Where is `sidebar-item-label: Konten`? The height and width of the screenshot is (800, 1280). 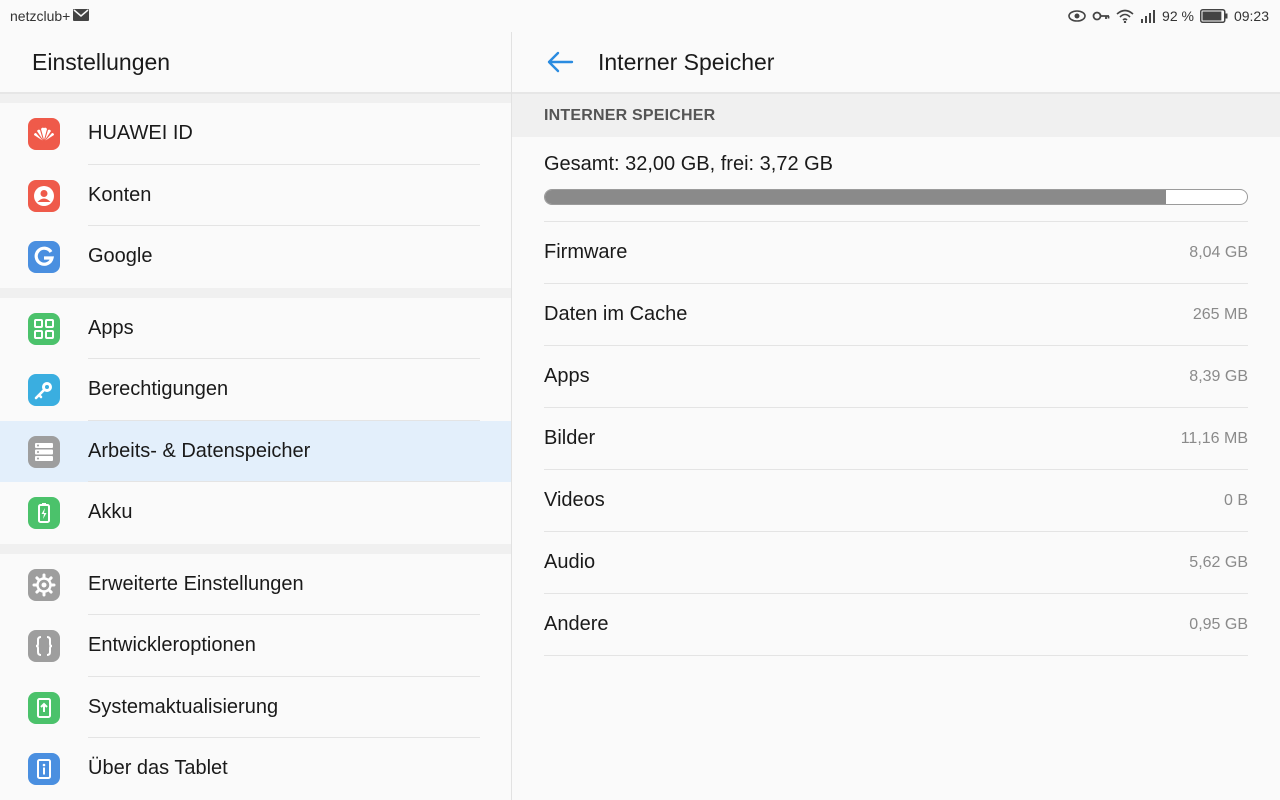
sidebar-item-label: Konten is located at coordinates (120, 194).